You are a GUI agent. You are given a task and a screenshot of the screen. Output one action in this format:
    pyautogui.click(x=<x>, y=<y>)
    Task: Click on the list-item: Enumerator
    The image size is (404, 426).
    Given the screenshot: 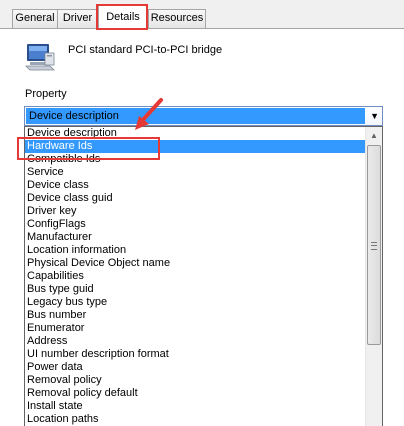 What is the action you would take?
    pyautogui.click(x=195, y=328)
    